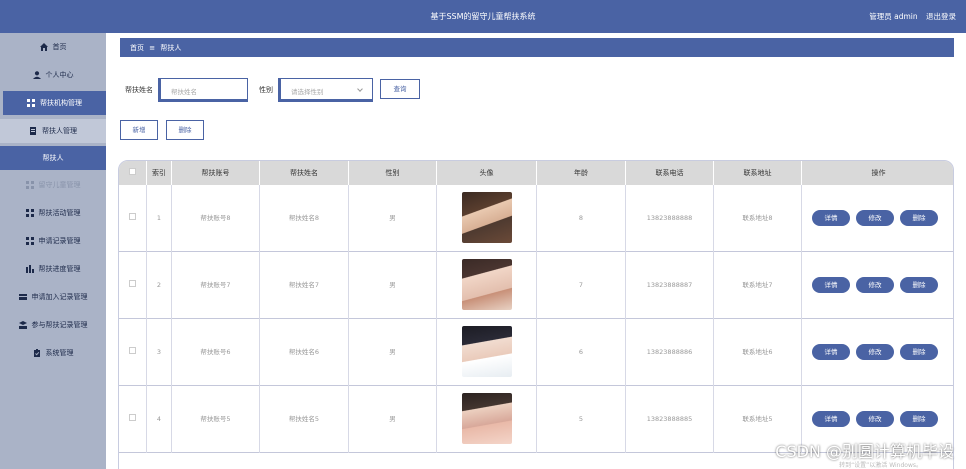 This screenshot has width=966, height=469. What do you see at coordinates (536, 285) in the screenshot?
I see `table-row: 2 帮扶账号7 帮扶姓名7 男 7 13823888887 联系地址7 详情 修改 删除` at bounding box center [536, 285].